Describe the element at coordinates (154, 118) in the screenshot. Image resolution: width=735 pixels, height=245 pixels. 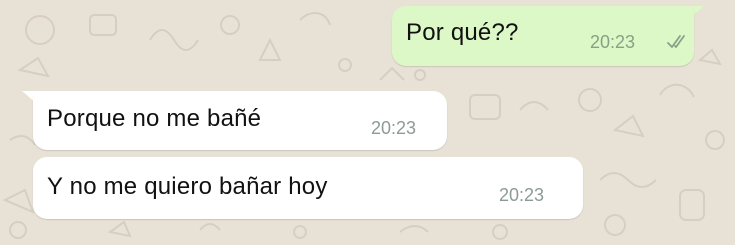
I see `message-text: Porque no me bañé` at that location.